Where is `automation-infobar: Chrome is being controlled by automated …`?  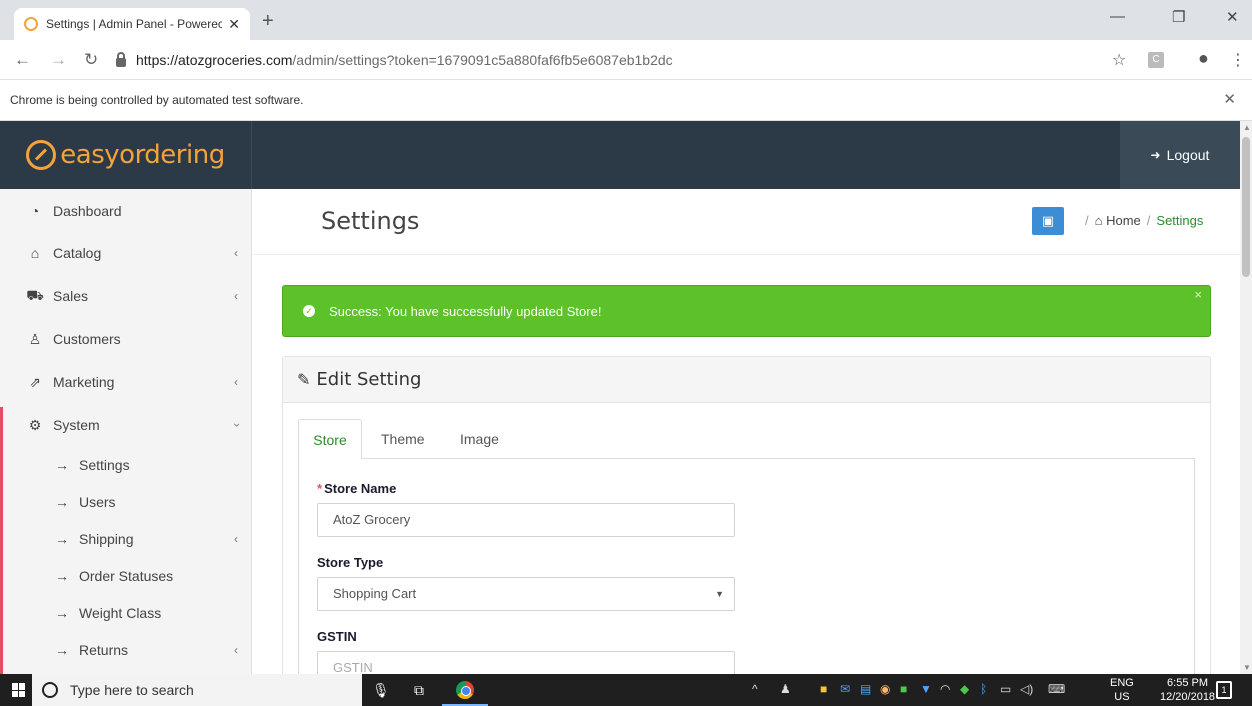
automation-infobar: Chrome is being controlled by automated … is located at coordinates (626, 100).